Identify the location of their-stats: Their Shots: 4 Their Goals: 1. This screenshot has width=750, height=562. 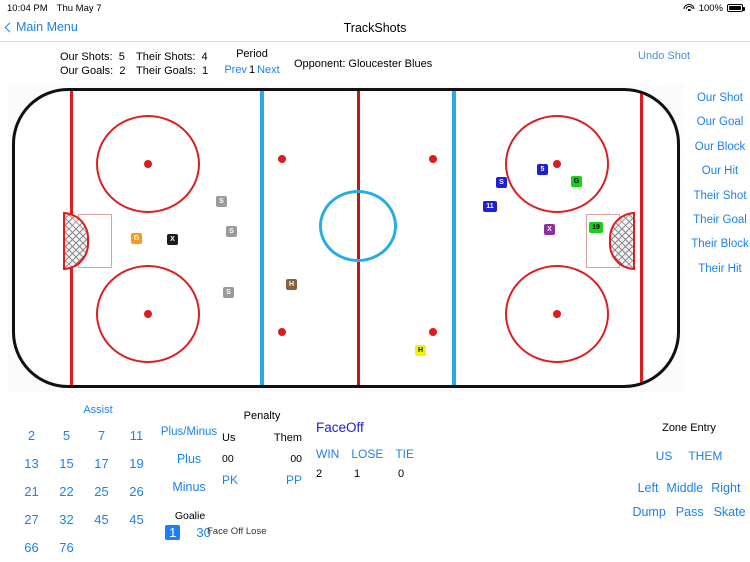
(172, 64).